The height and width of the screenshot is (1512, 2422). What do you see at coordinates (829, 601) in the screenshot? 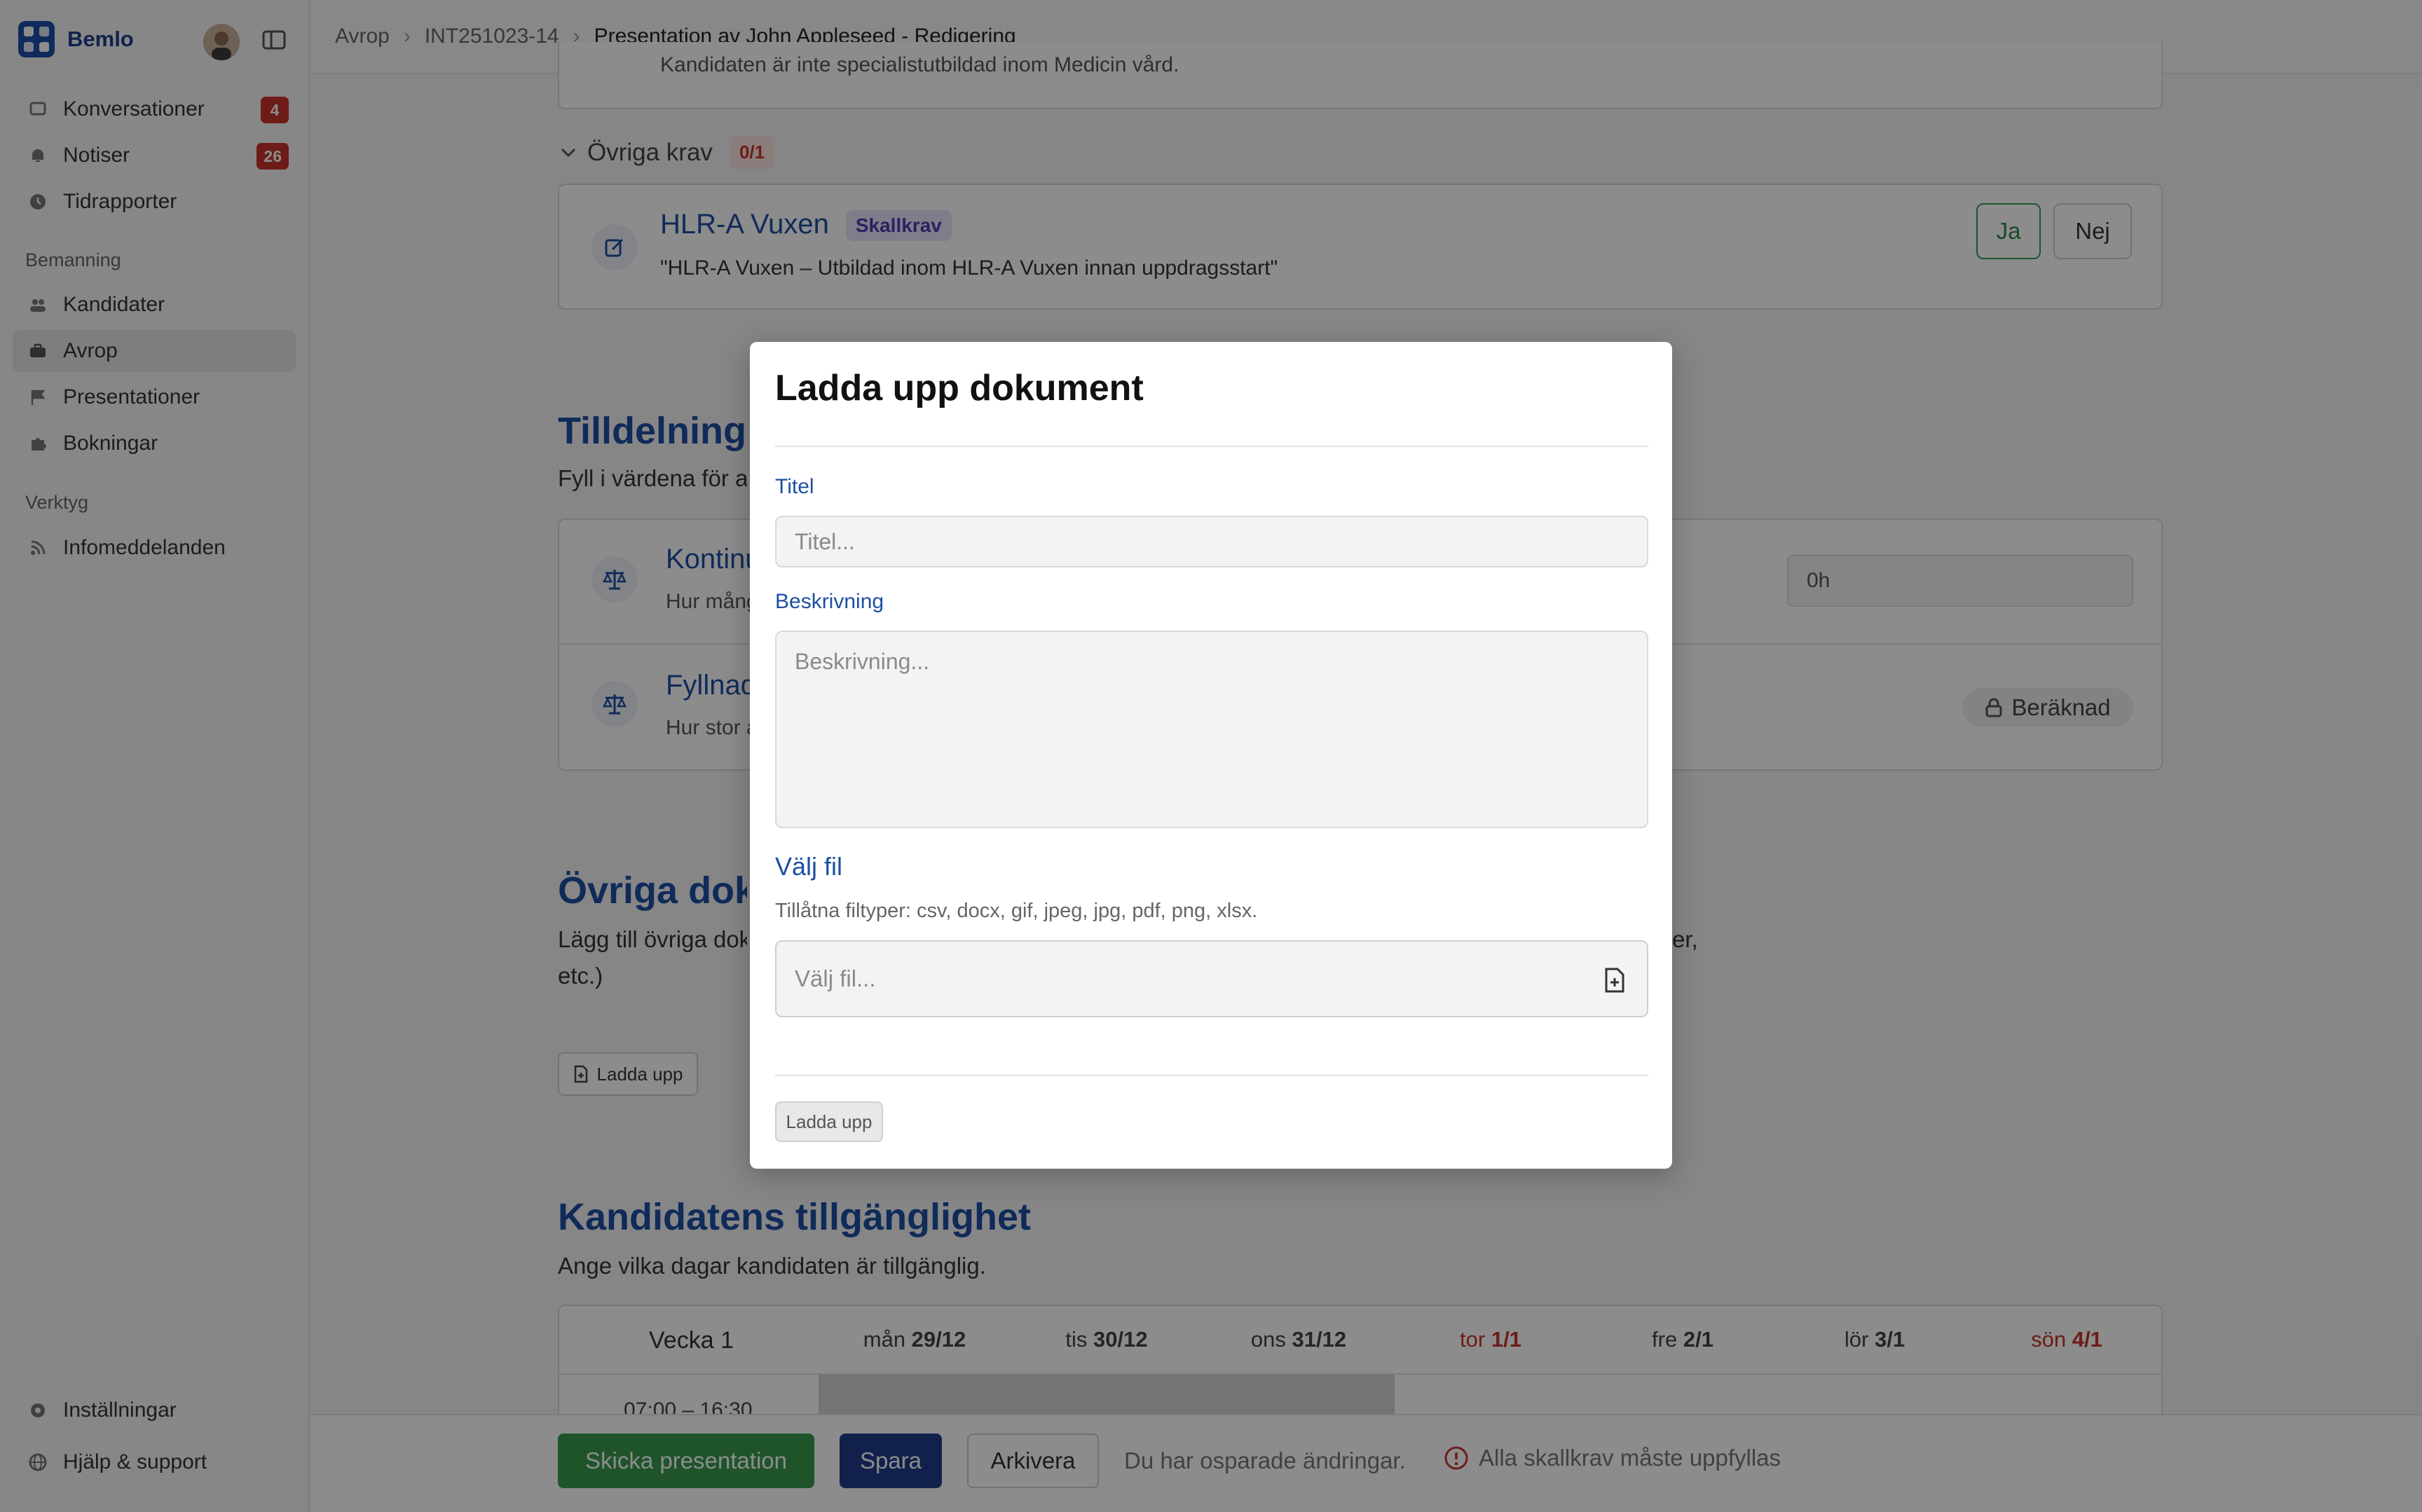
I see `description-field-label: Beskrivning` at bounding box center [829, 601].